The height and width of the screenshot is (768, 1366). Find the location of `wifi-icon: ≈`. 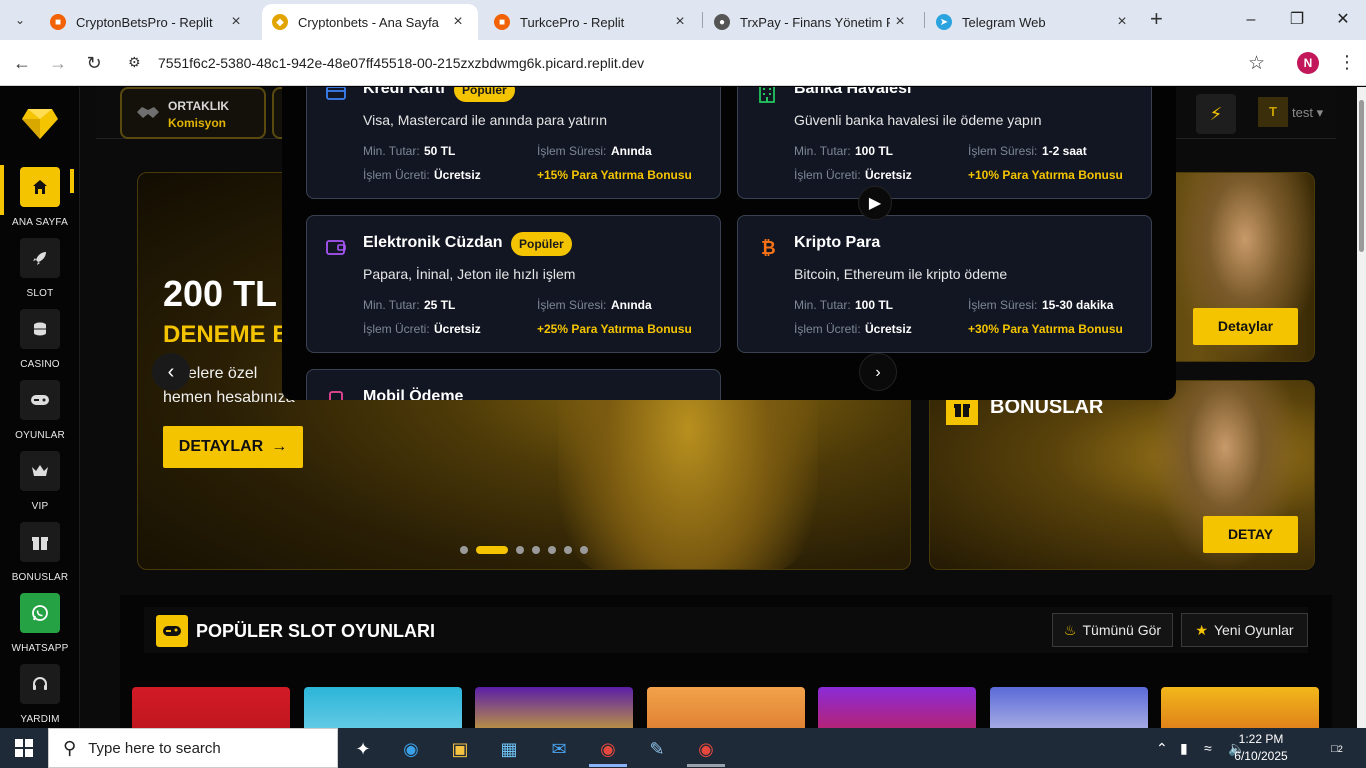

wifi-icon: ≈ is located at coordinates (1208, 748).